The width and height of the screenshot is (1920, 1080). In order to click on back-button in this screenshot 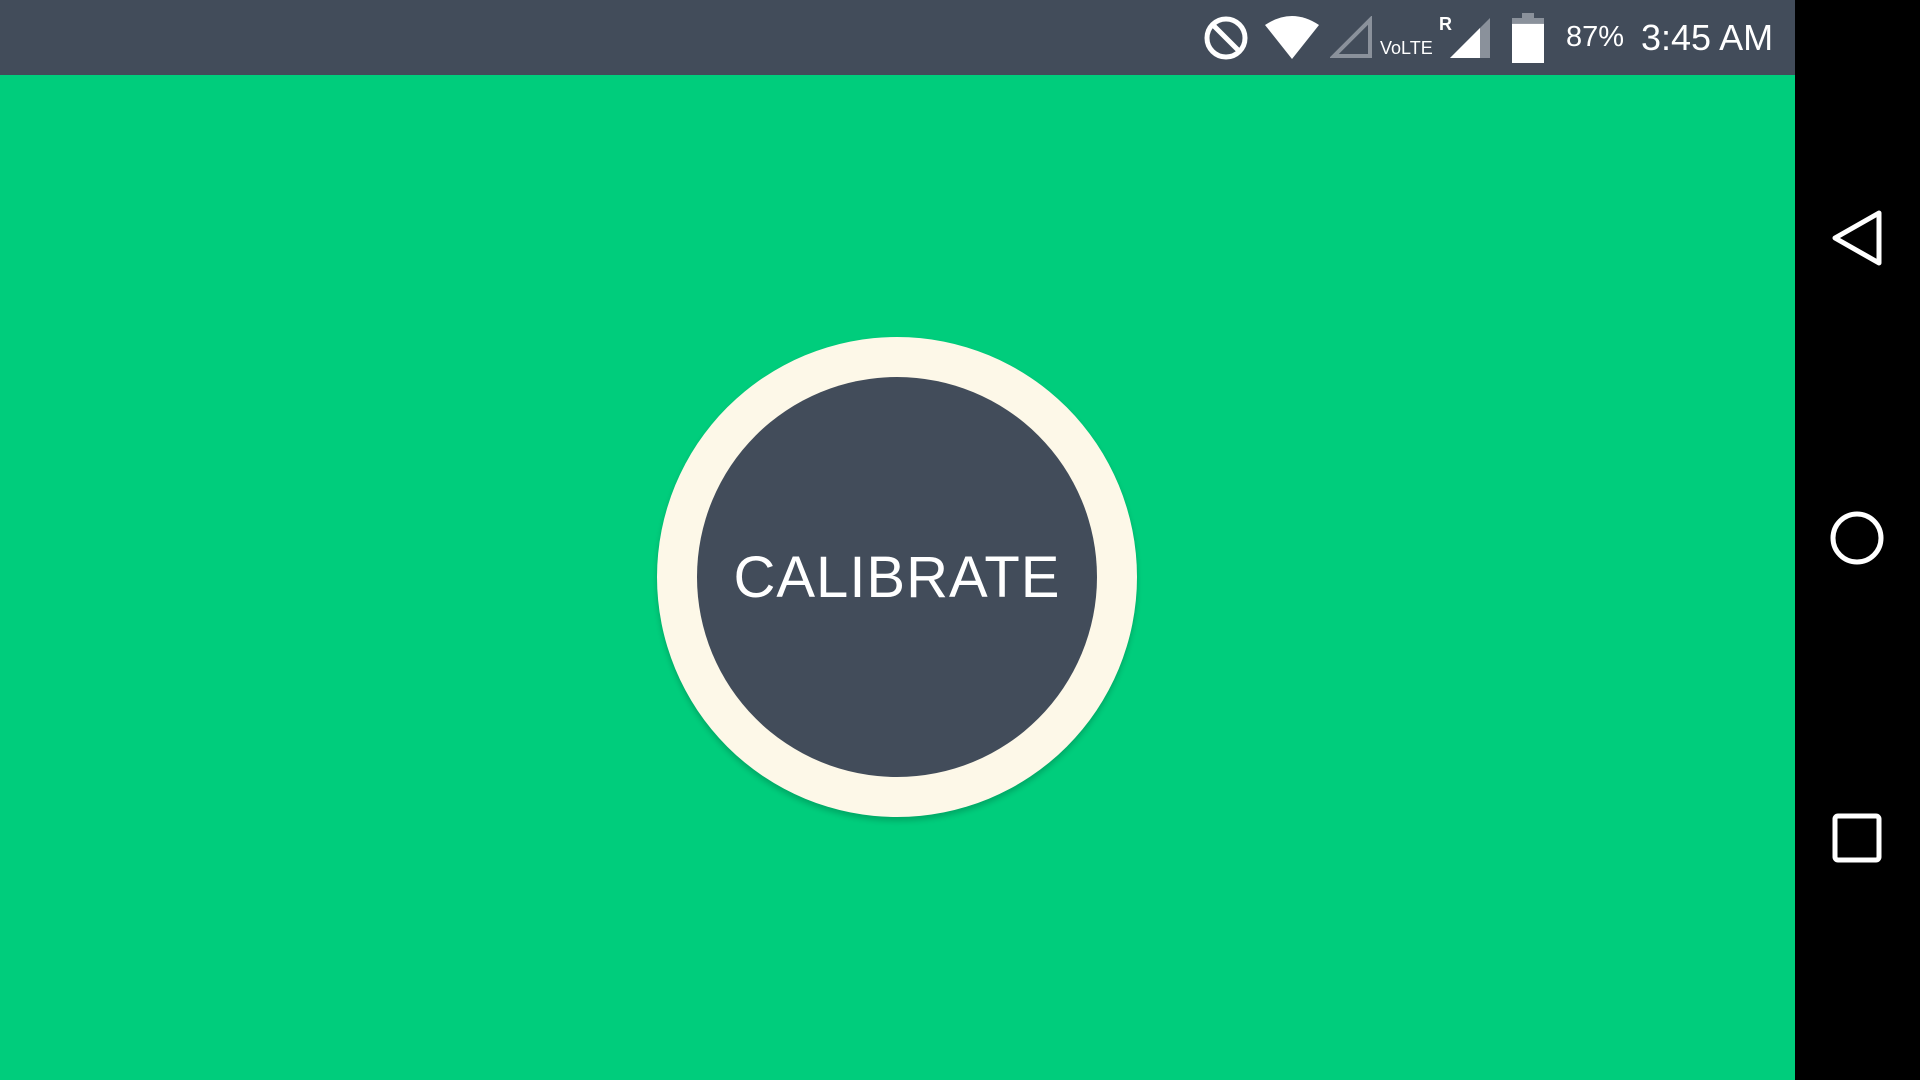, I will do `click(1857, 240)`.